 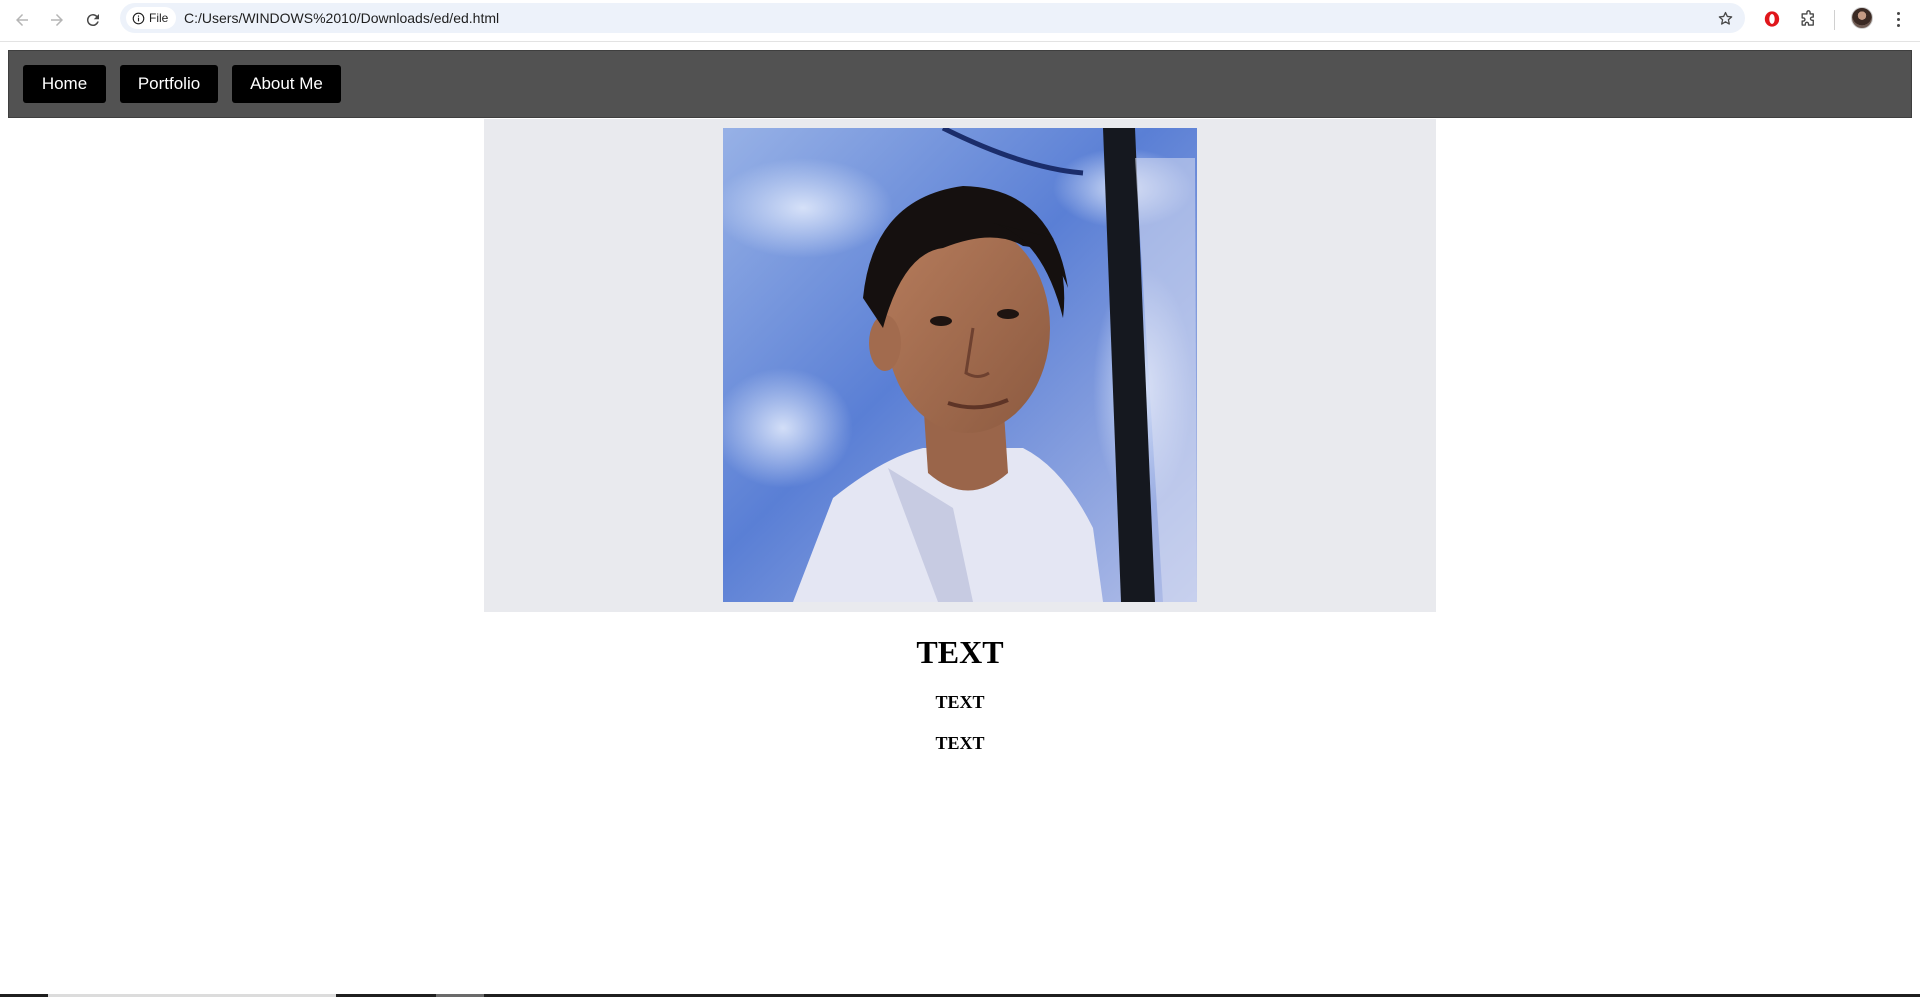 What do you see at coordinates (1898, 19) in the screenshot?
I see `more-vert-icon` at bounding box center [1898, 19].